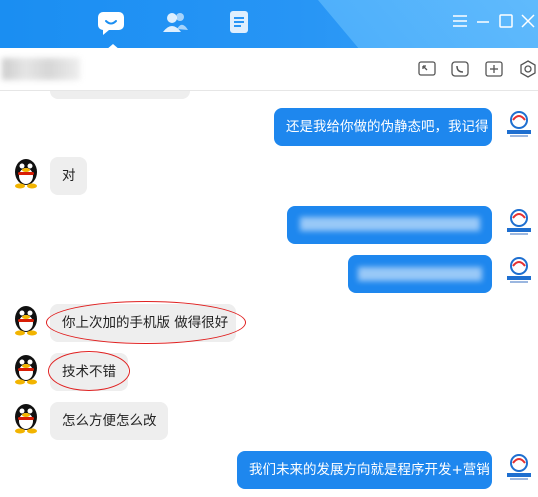  I want to click on previous-message-edge, so click(120, 95).